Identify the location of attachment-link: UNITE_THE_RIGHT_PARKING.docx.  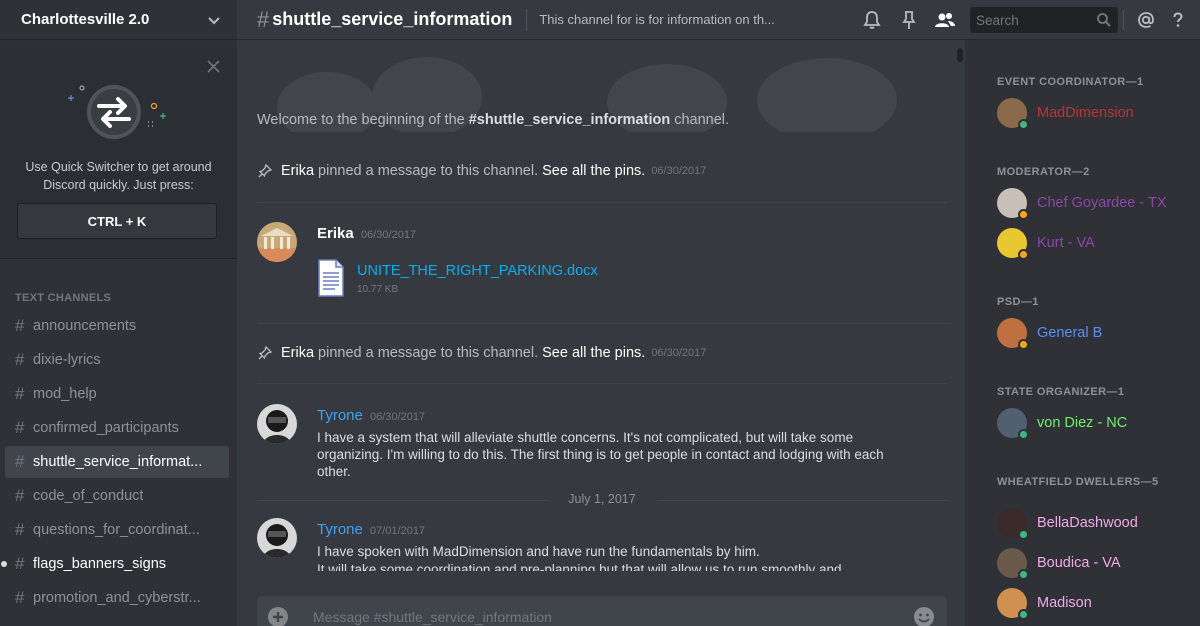
(477, 271).